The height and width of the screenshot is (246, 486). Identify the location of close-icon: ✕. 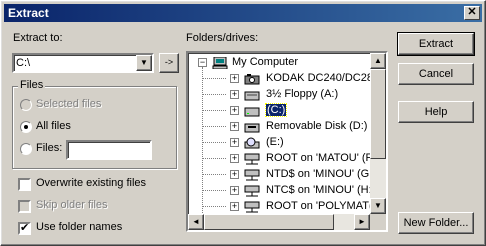
(472, 12).